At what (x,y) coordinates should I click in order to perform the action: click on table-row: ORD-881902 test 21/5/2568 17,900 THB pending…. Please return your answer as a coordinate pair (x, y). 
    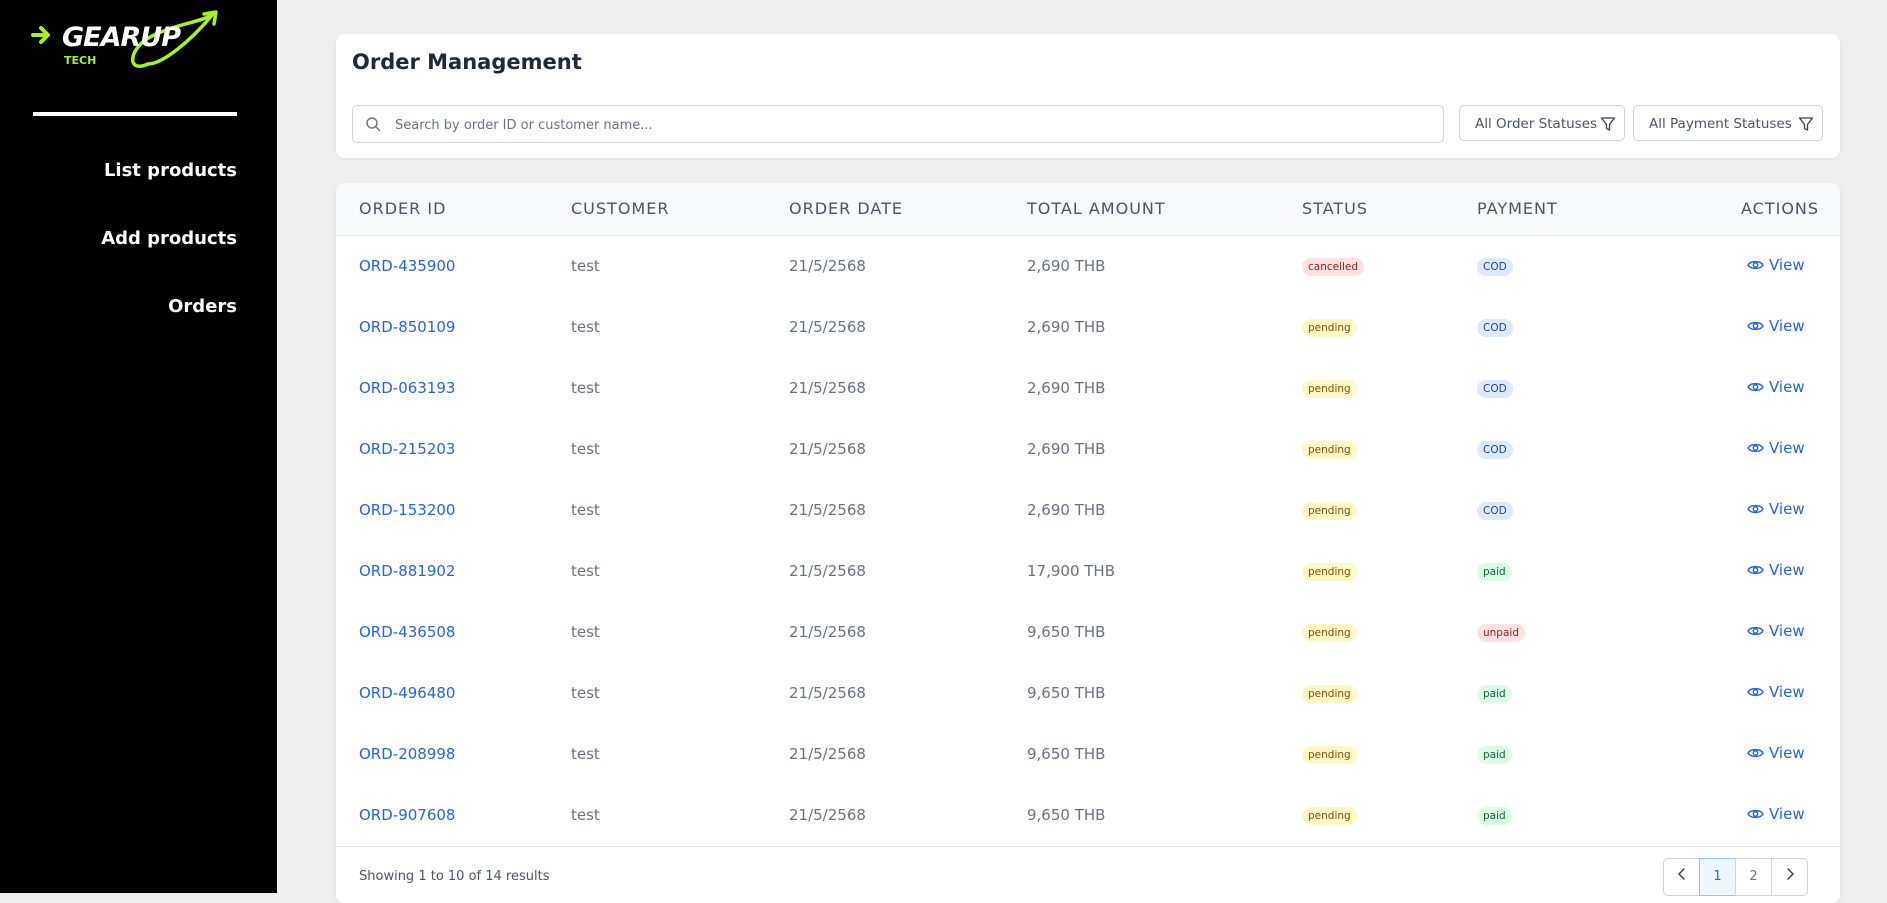
    Looking at the image, I should click on (1088, 572).